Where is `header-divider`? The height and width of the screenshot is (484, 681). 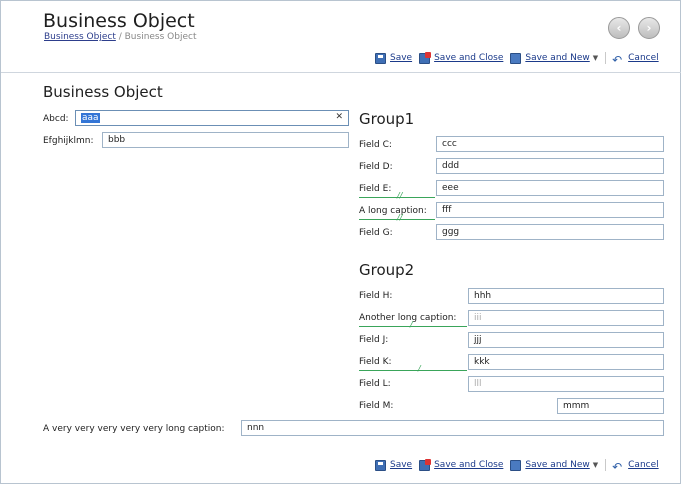 header-divider is located at coordinates (341, 72).